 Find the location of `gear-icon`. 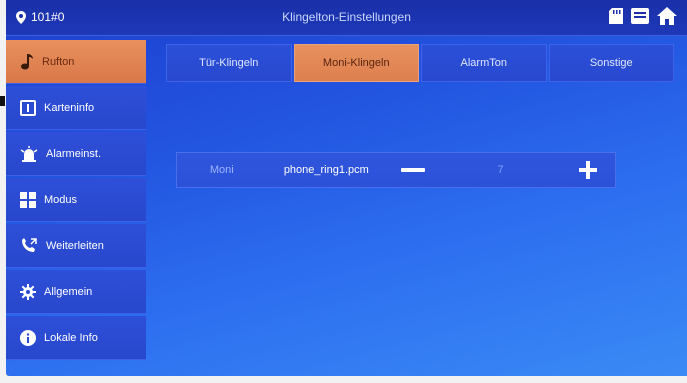

gear-icon is located at coordinates (28, 291).